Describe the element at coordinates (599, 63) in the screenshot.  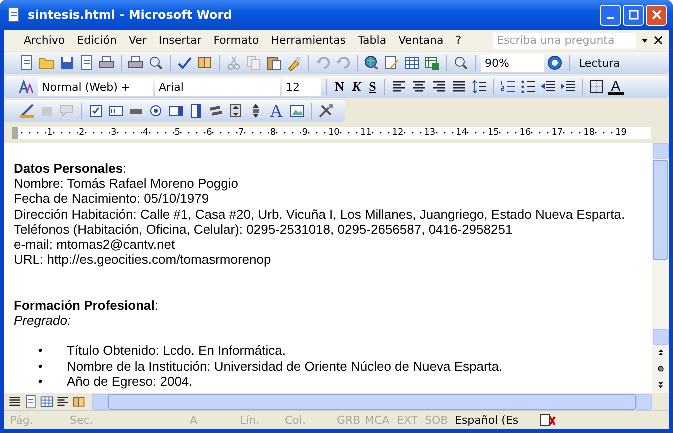
I see `reading-button: Lectura` at that location.